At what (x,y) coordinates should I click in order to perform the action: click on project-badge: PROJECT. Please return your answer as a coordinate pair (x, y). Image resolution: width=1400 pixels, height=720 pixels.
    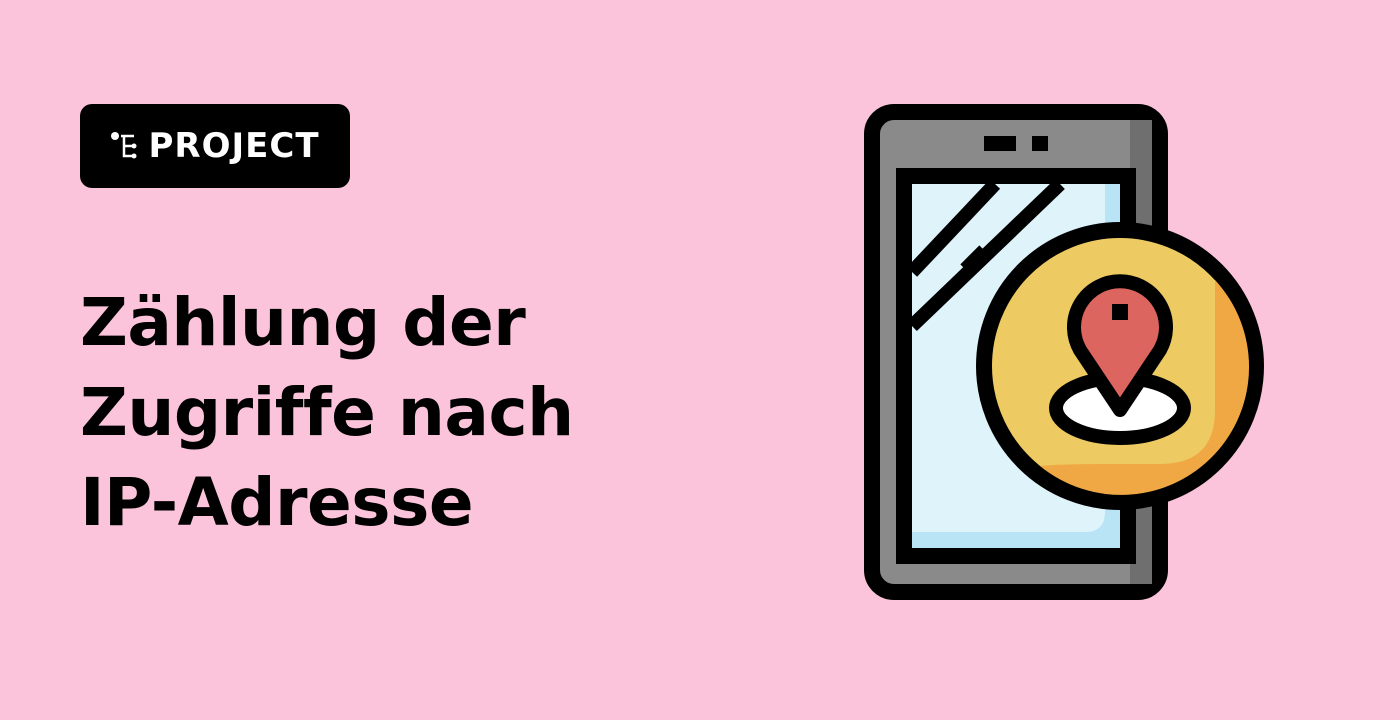
    Looking at the image, I should click on (215, 146).